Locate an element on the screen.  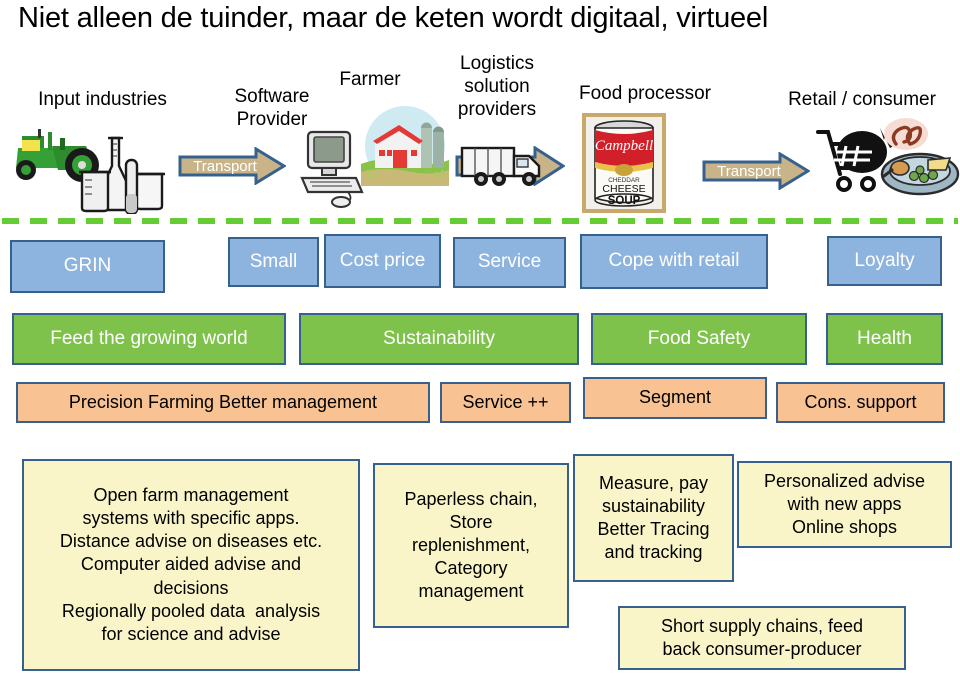
orange-box-service-plus-plus: Service ++ is located at coordinates (505, 402).